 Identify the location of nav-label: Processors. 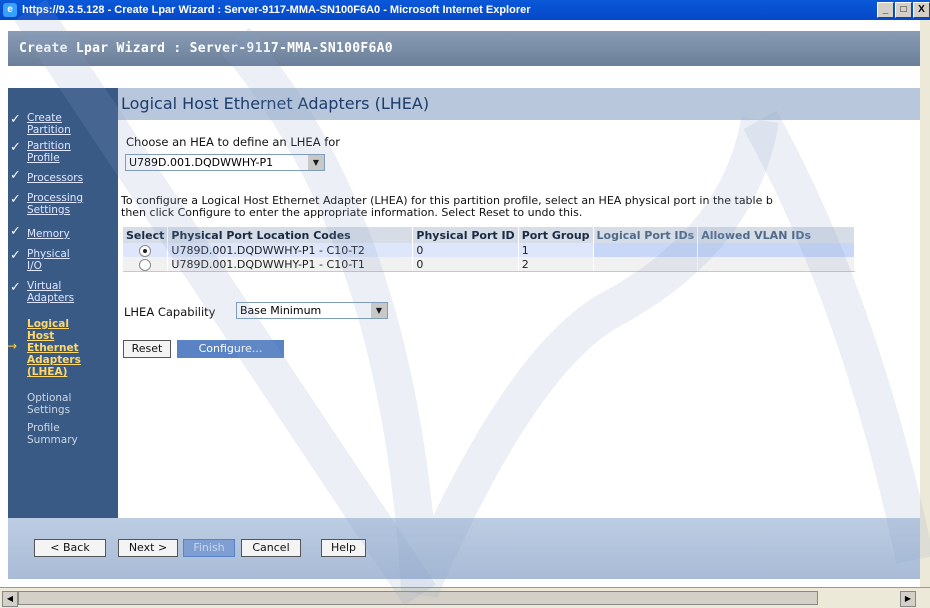
(55, 178).